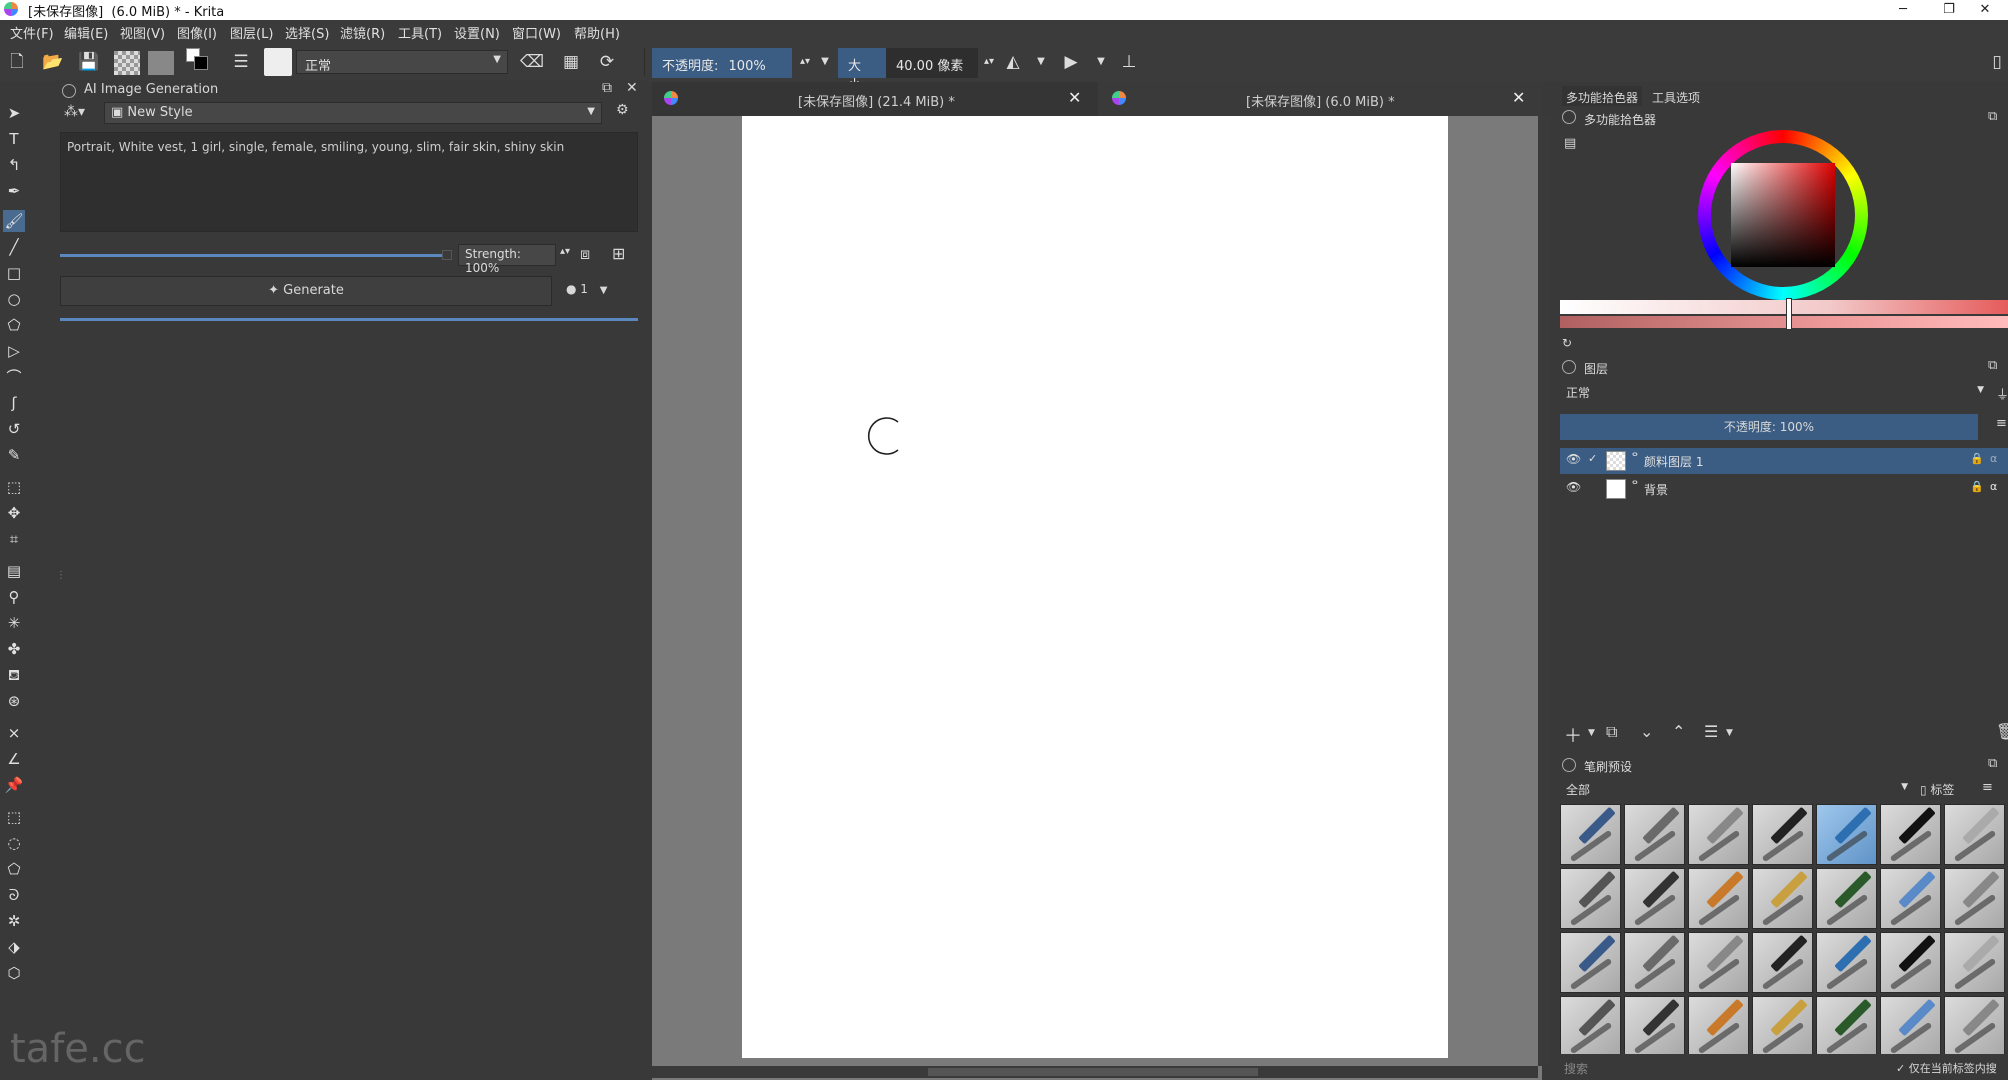 The width and height of the screenshot is (2008, 1080). I want to click on saturation-value-square, so click(1783, 215).